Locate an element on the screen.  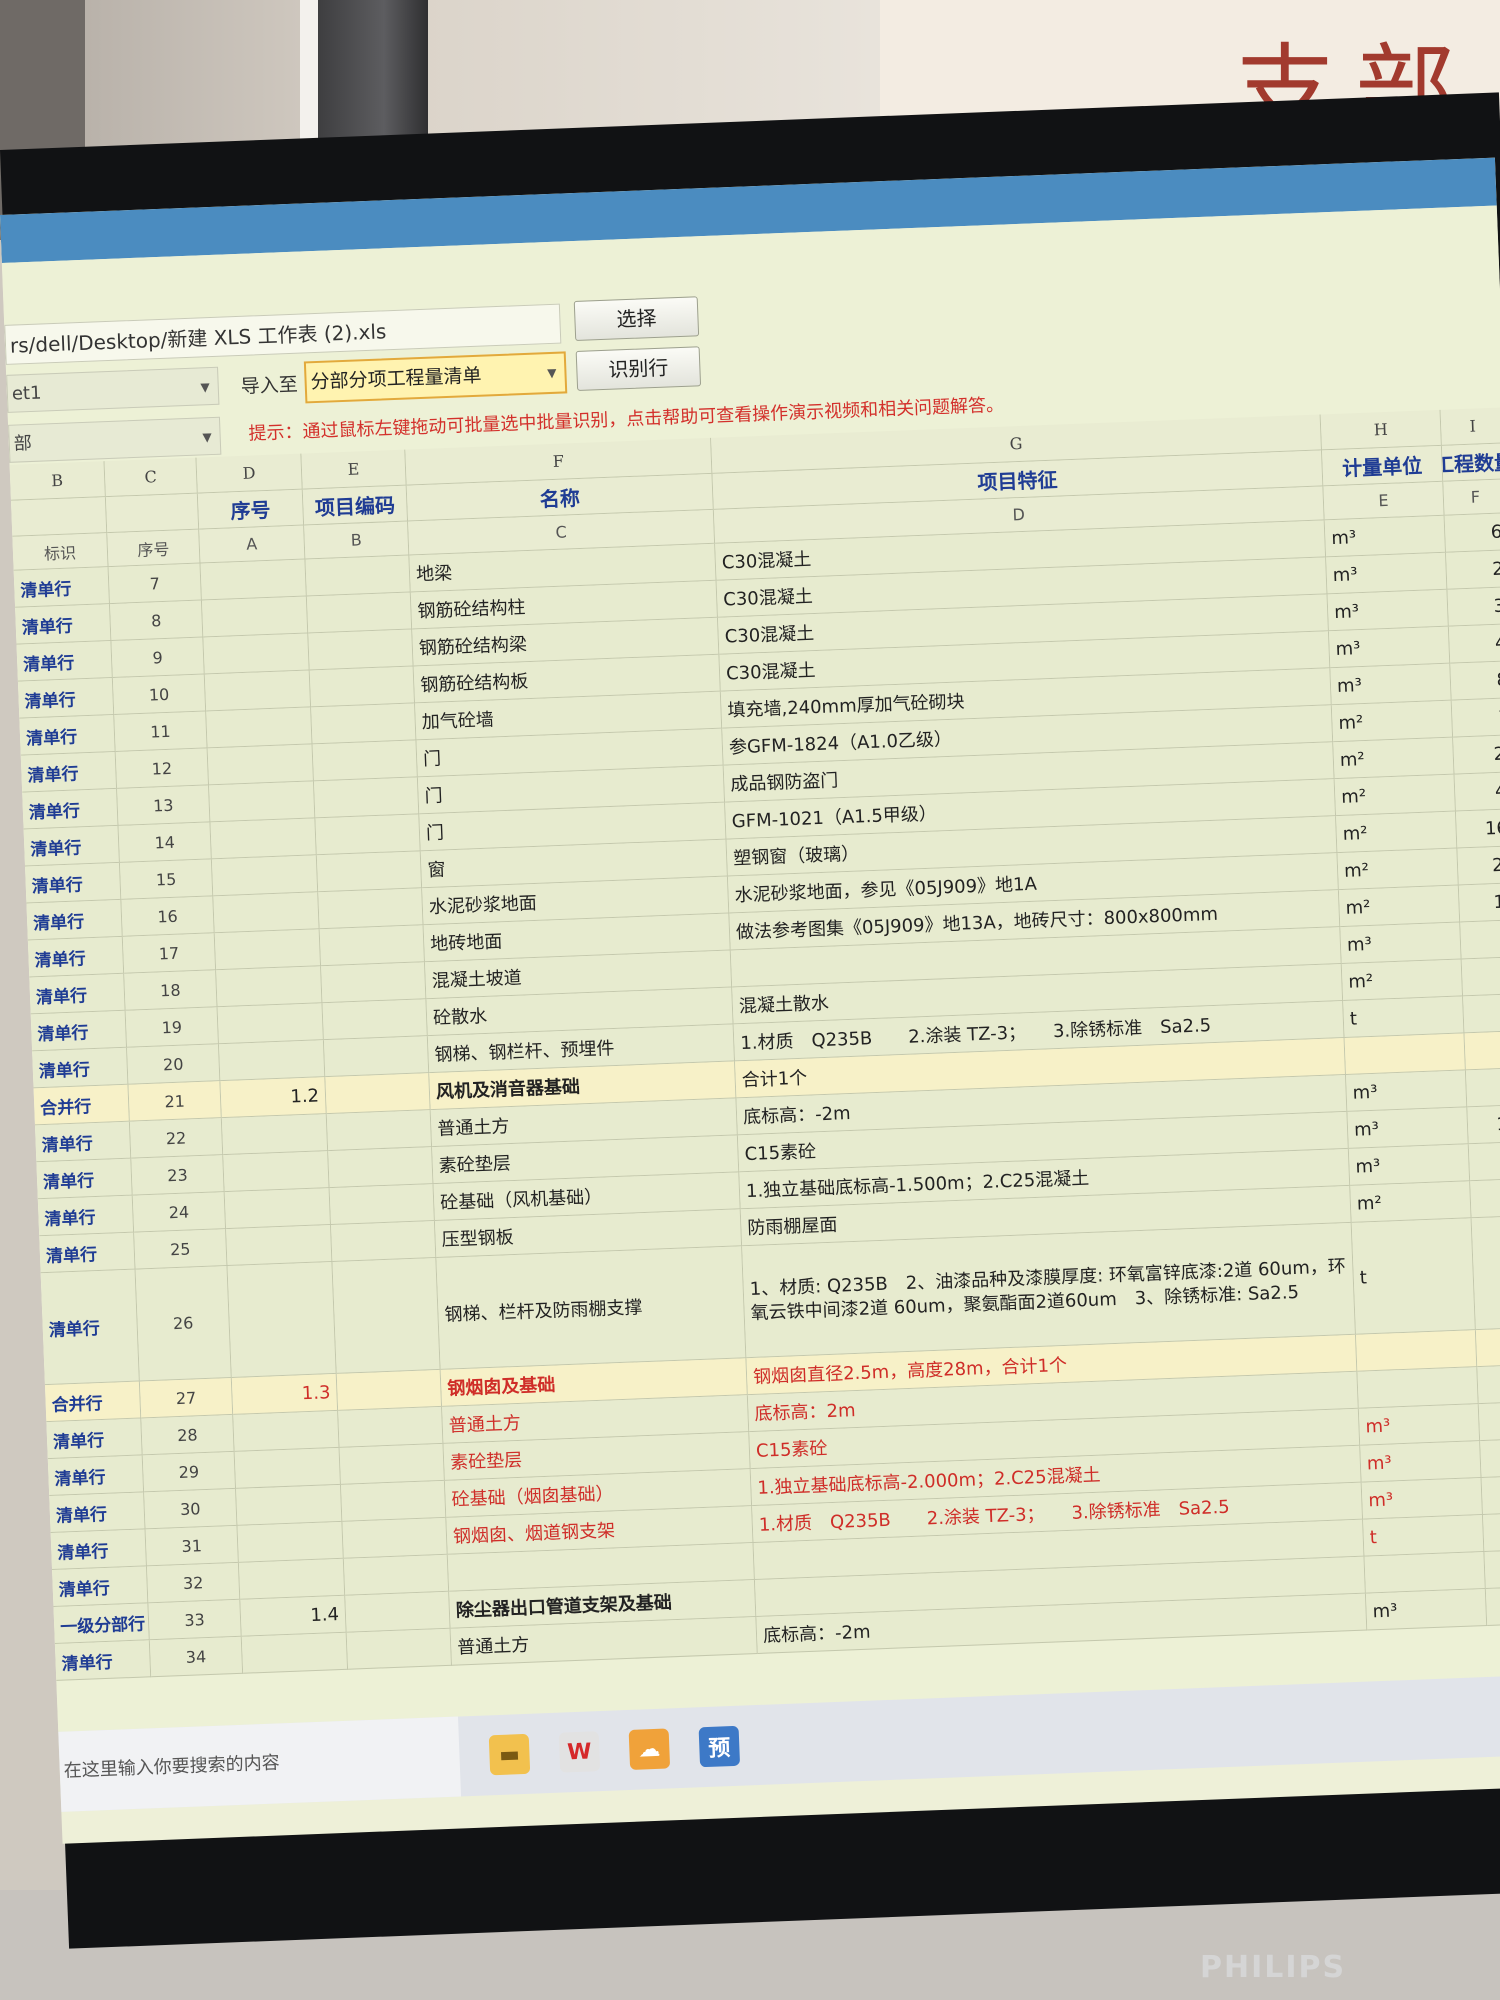
sheet-select: et1 ▼ is located at coordinates (113, 389).